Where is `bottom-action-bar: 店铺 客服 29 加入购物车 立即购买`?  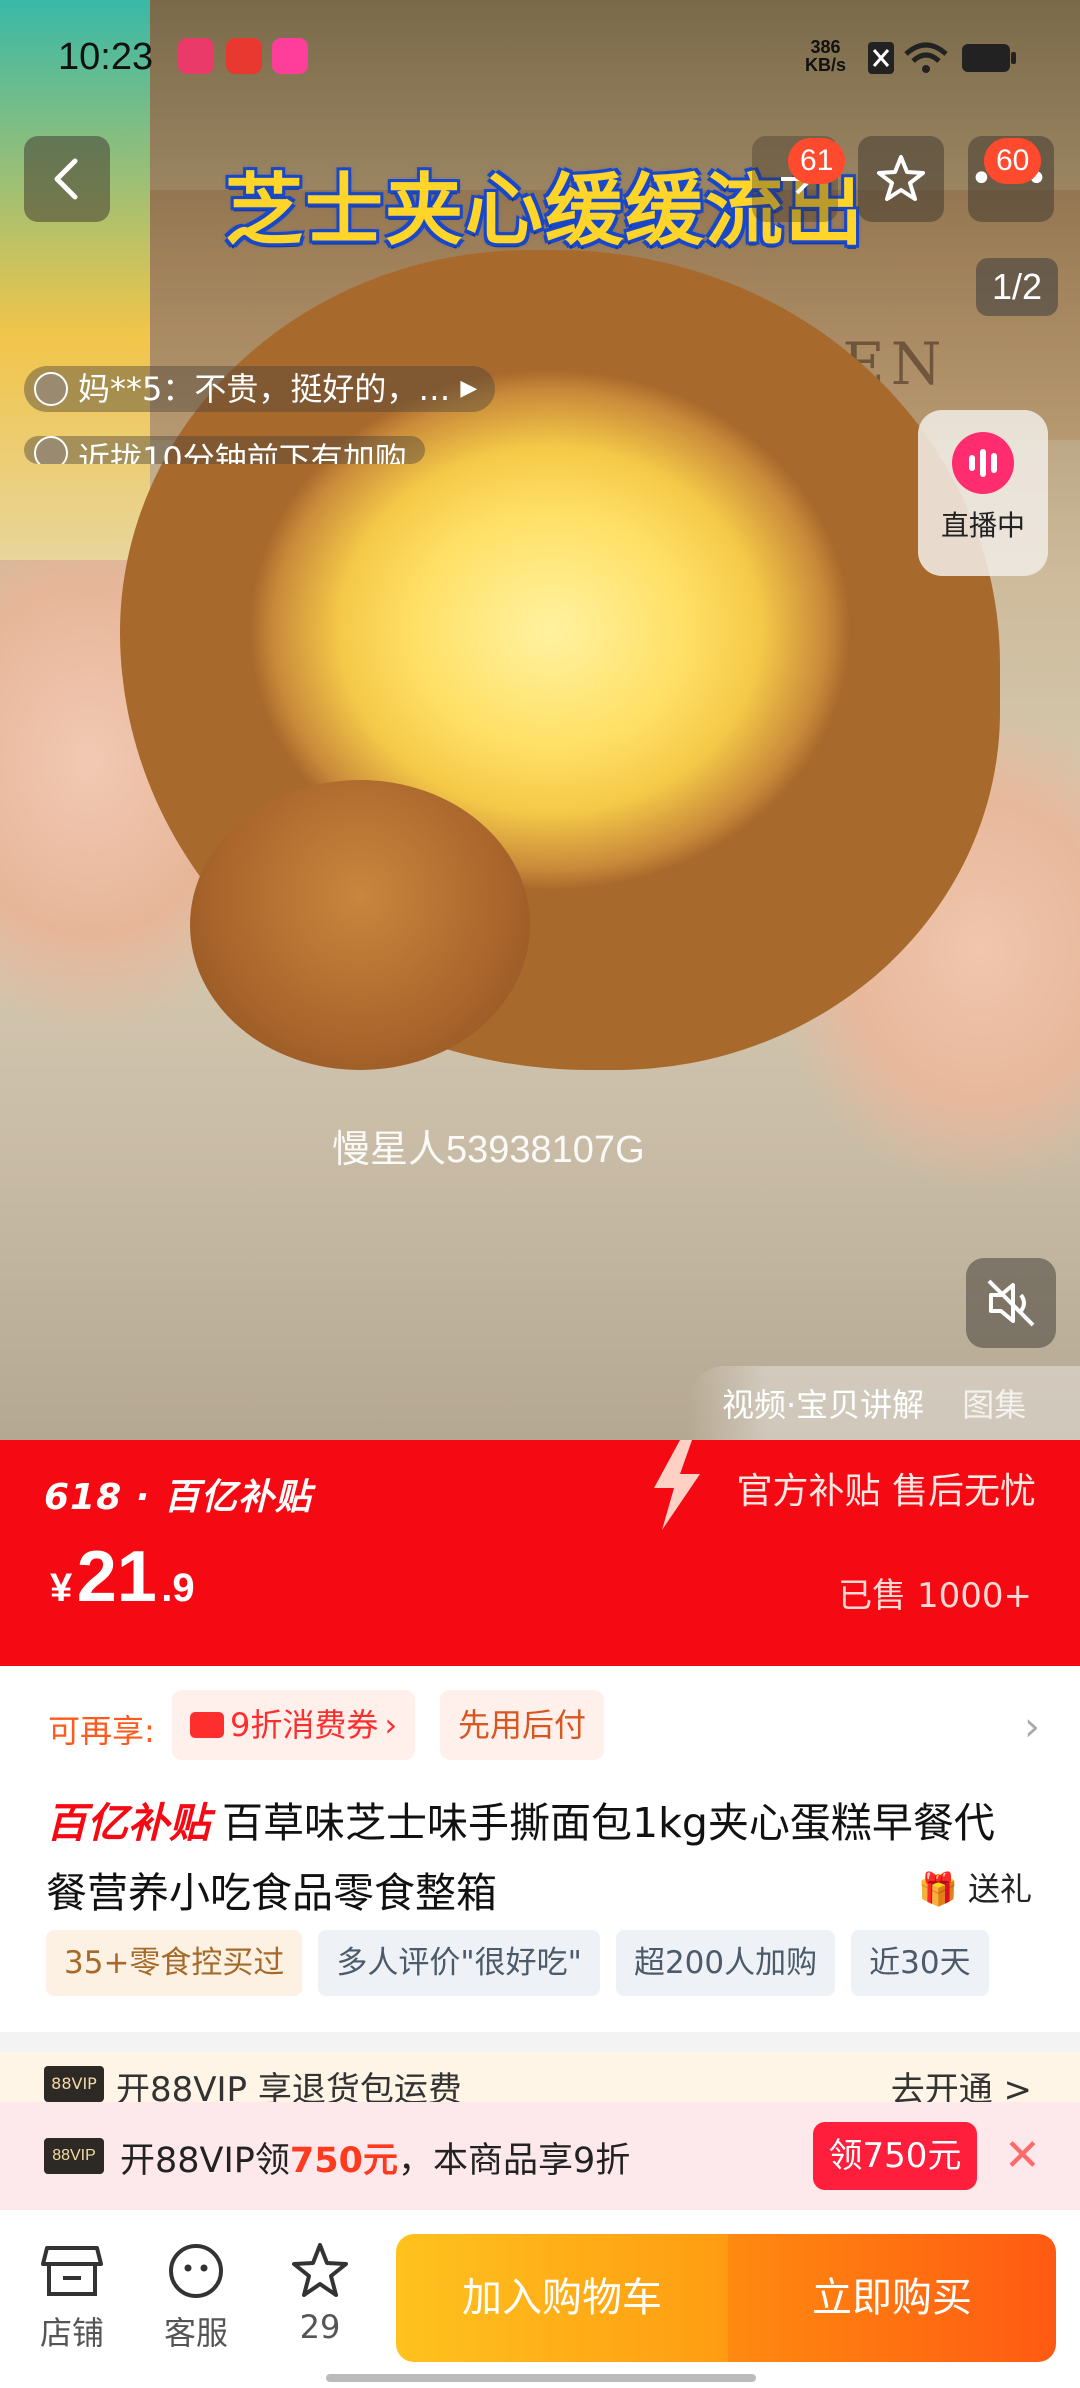 bottom-action-bar: 店铺 客服 29 加入购物车 立即购买 is located at coordinates (540, 2299).